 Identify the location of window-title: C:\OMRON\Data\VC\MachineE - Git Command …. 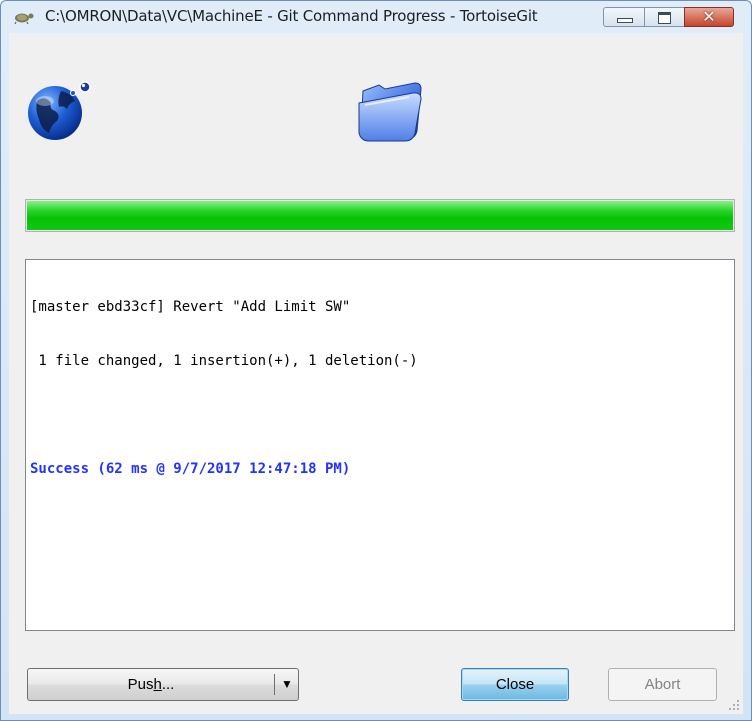
(291, 16).